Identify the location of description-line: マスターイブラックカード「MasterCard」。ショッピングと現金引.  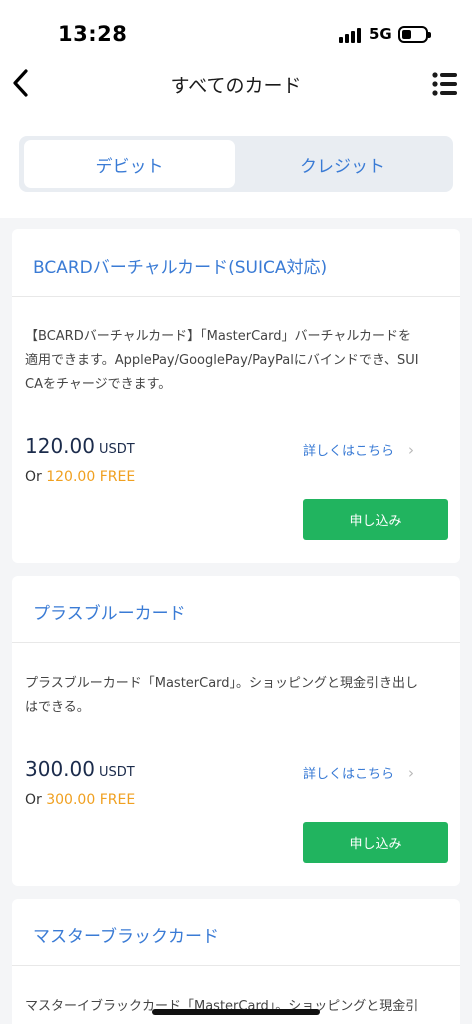
(222, 1006).